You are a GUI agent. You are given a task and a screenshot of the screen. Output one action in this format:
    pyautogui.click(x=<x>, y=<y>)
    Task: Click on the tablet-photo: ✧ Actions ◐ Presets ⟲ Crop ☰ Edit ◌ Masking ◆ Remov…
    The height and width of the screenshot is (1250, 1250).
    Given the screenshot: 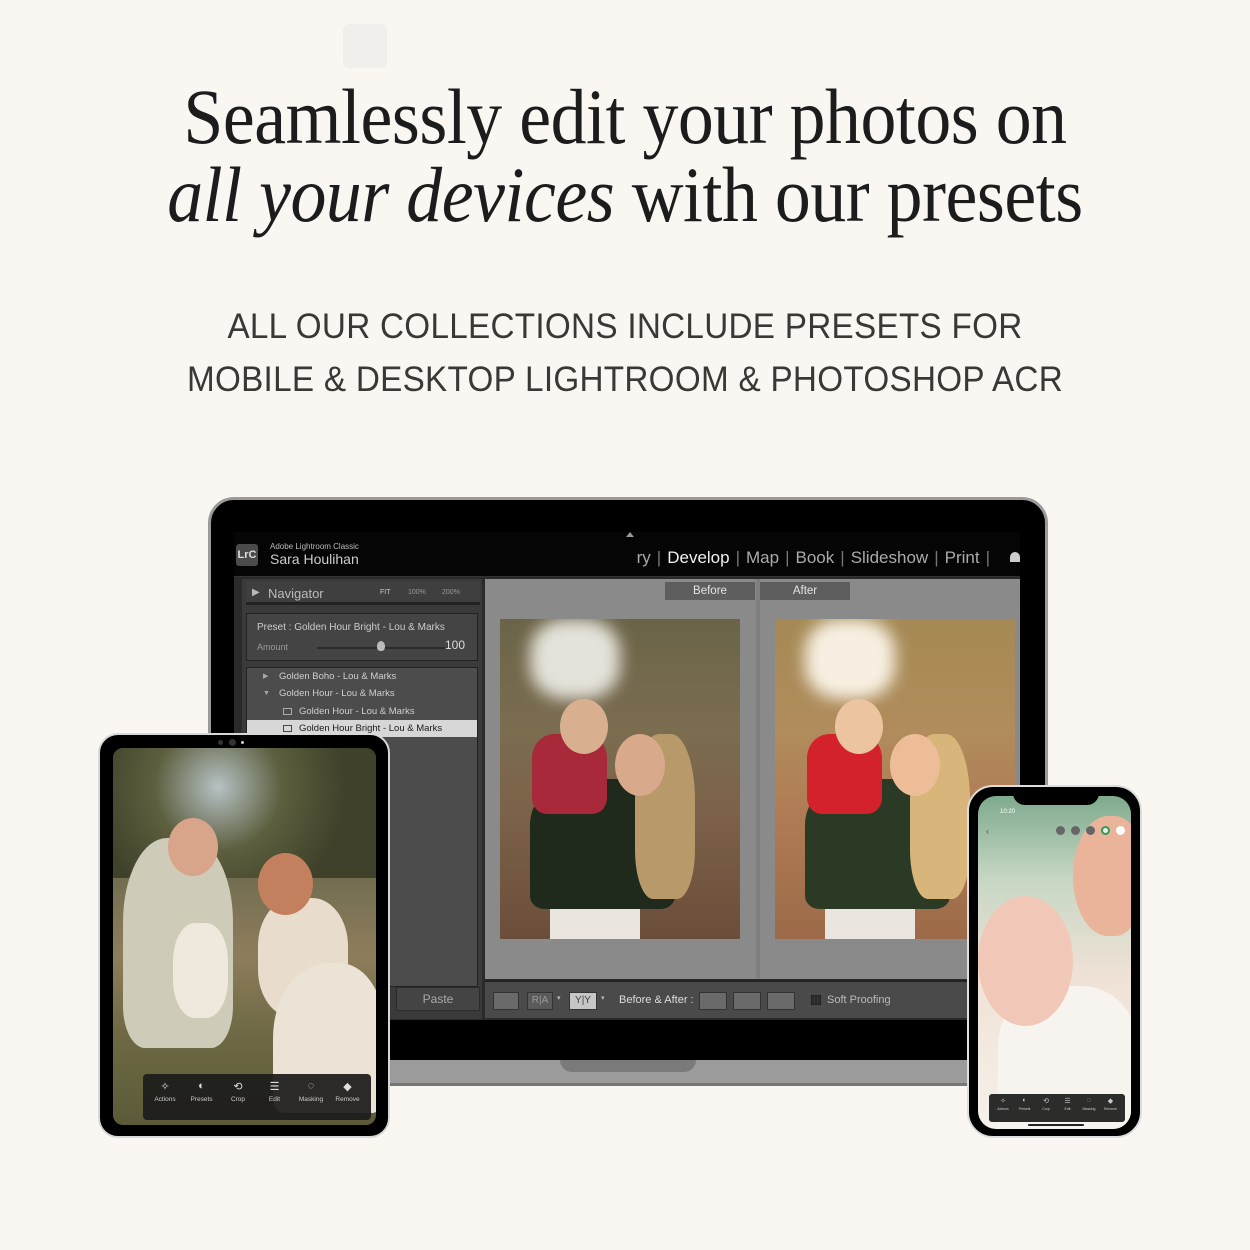 What is the action you would take?
    pyautogui.click(x=244, y=936)
    